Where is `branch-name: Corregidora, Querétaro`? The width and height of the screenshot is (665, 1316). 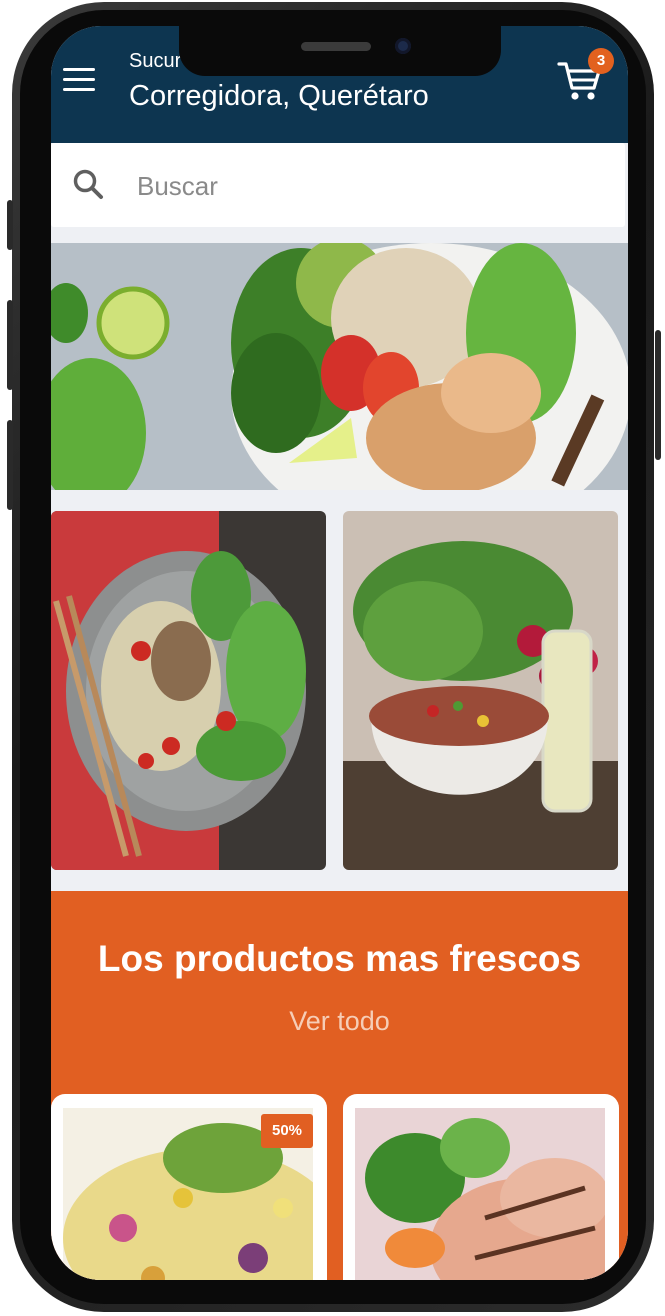
branch-name: Corregidora, Querétaro is located at coordinates (279, 96).